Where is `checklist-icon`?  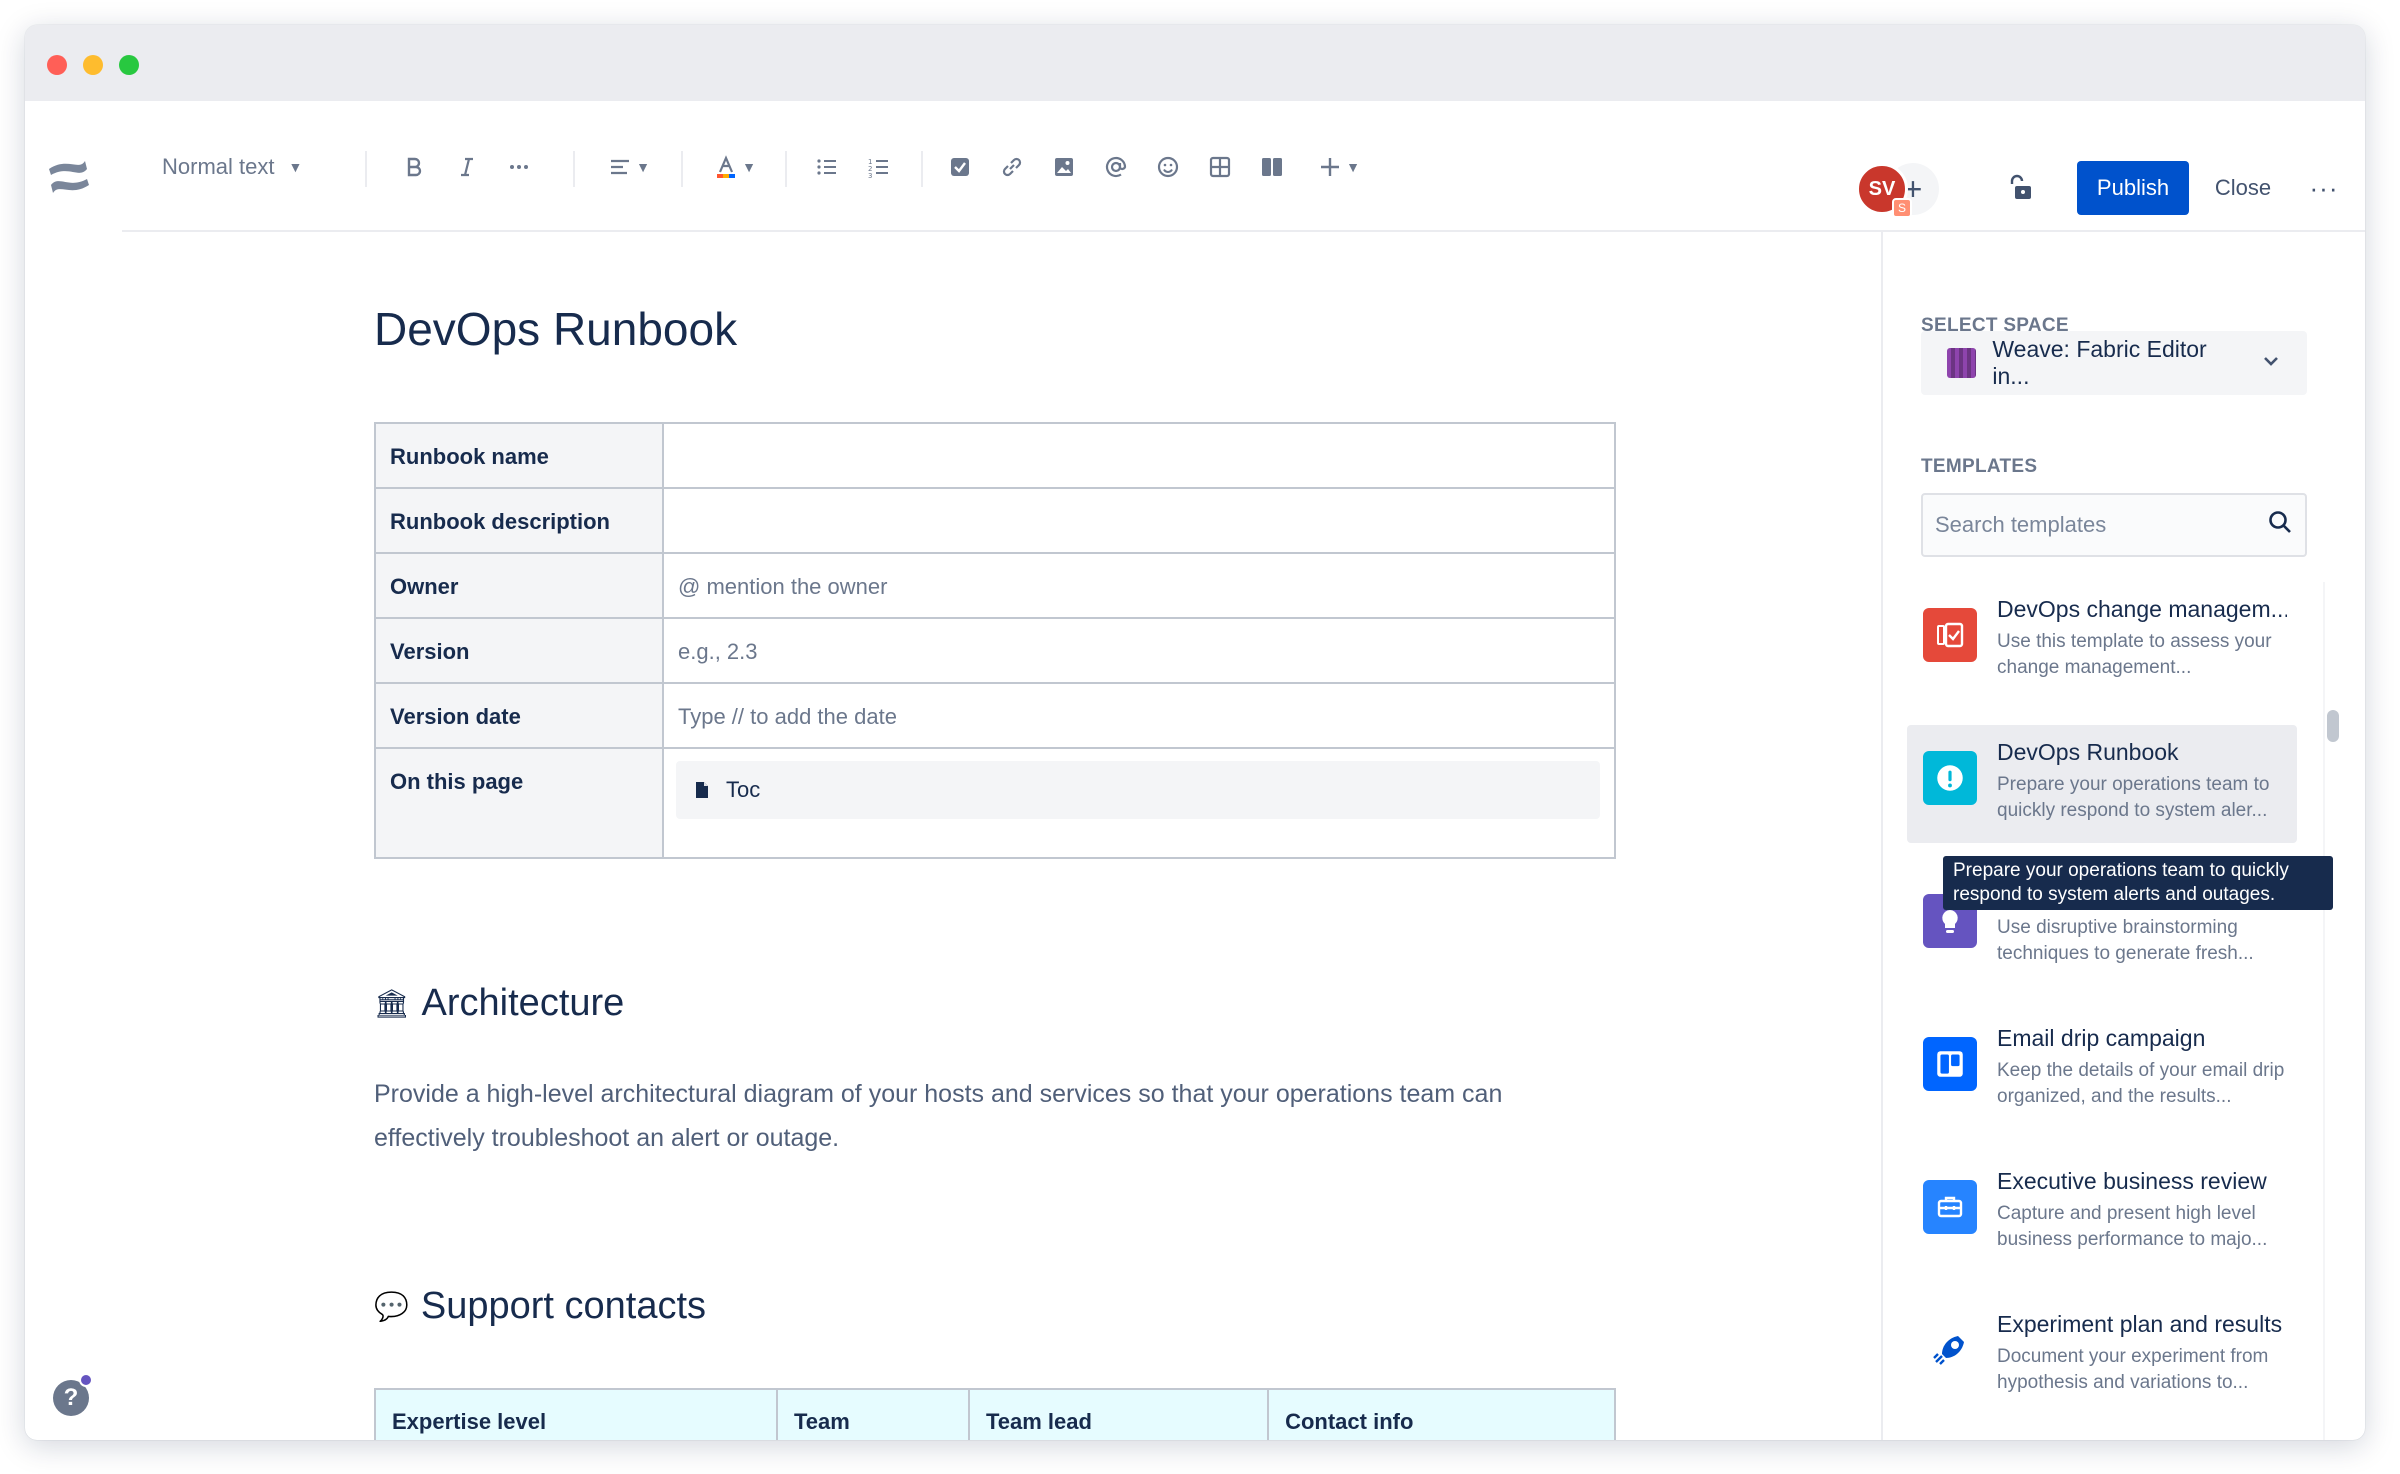 checklist-icon is located at coordinates (1950, 635).